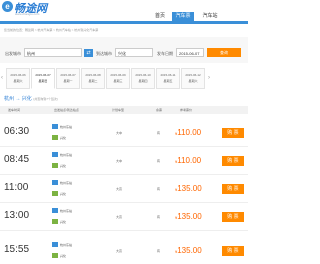  Describe the element at coordinates (18, 99) in the screenshot. I see `route-arrow-icon: →` at that location.